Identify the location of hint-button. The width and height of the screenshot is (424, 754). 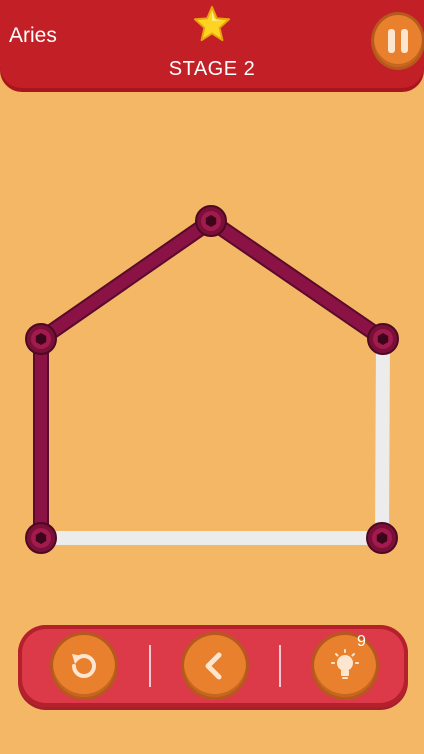
(345, 666).